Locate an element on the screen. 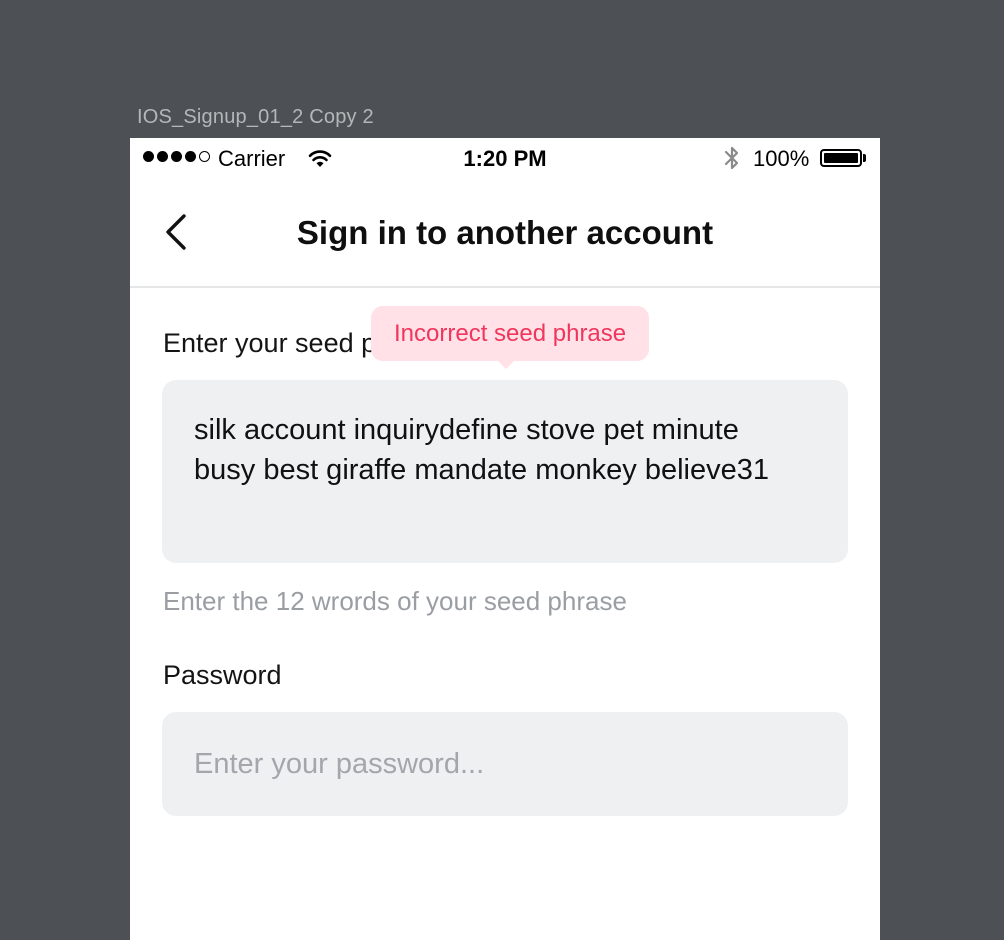 The width and height of the screenshot is (1004, 940). battery-percent: 100% is located at coordinates (781, 158).